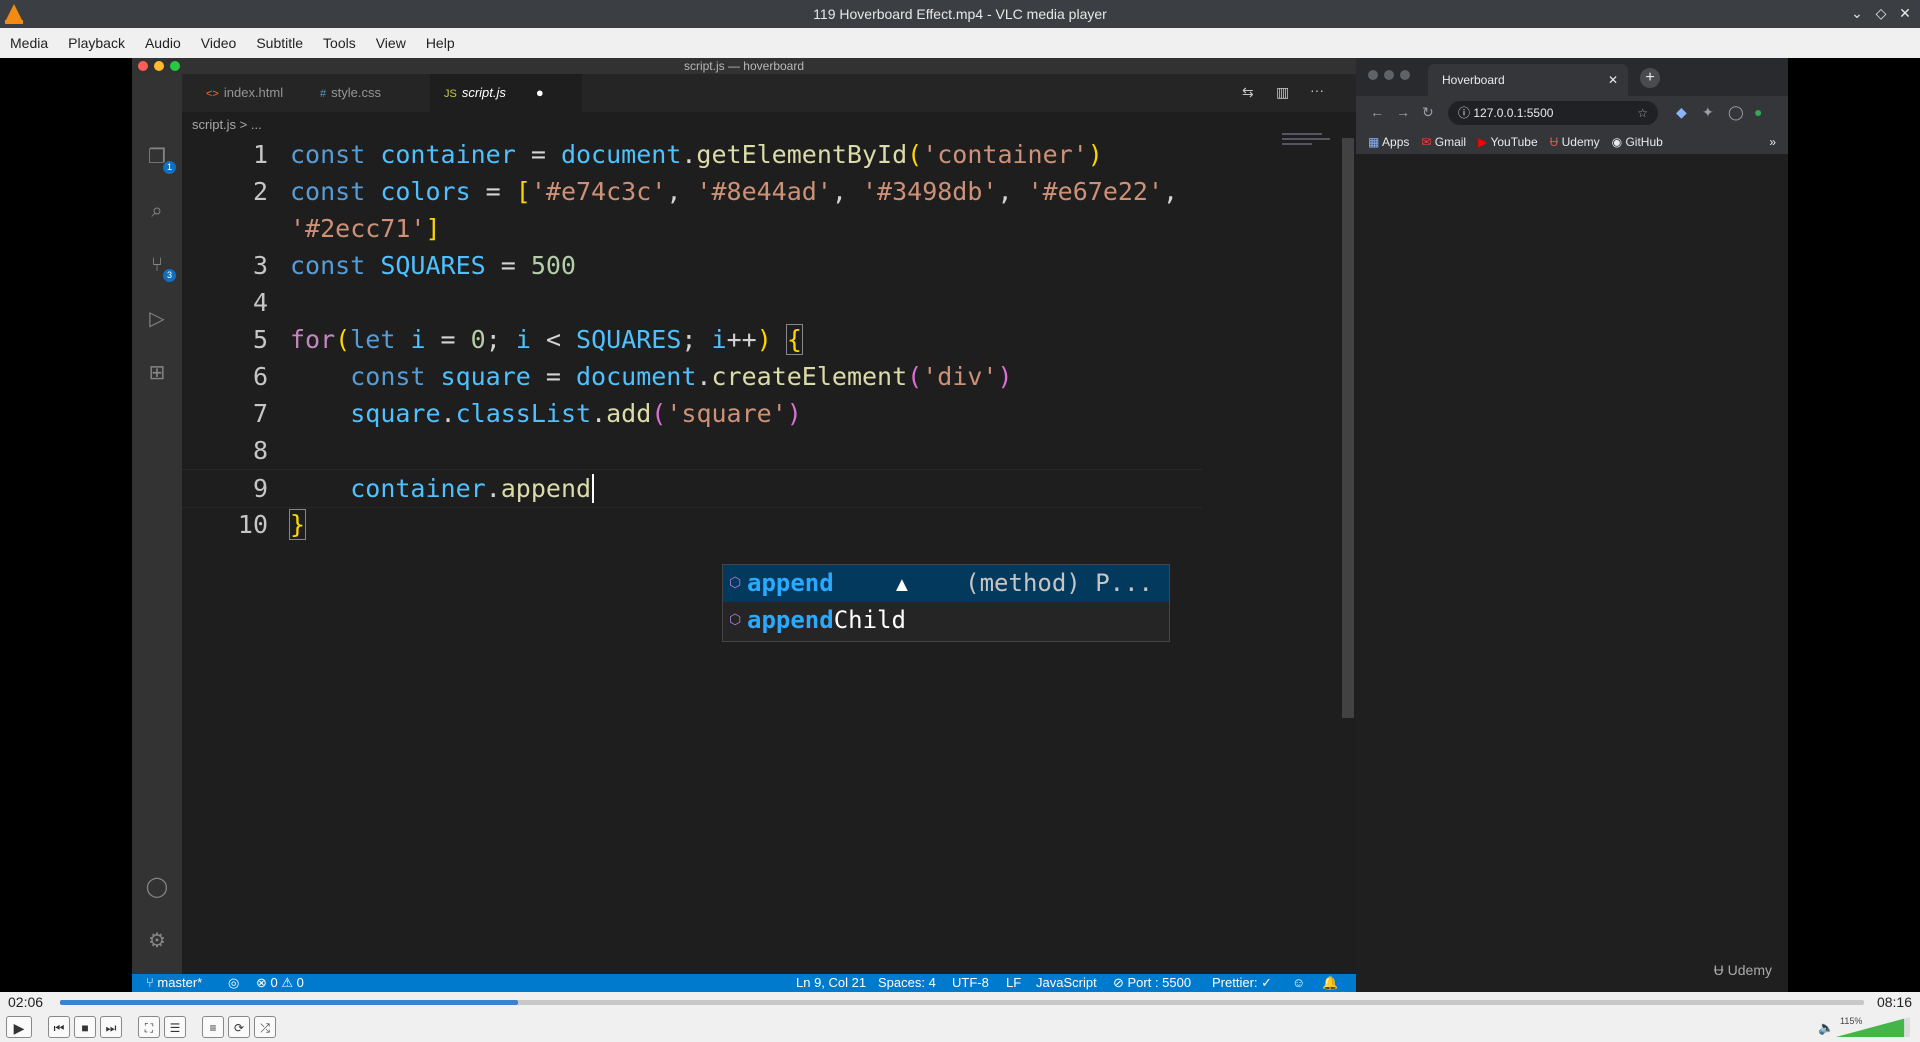 This screenshot has height=1042, width=1920. I want to click on editor-scrollbar, so click(1348, 428).